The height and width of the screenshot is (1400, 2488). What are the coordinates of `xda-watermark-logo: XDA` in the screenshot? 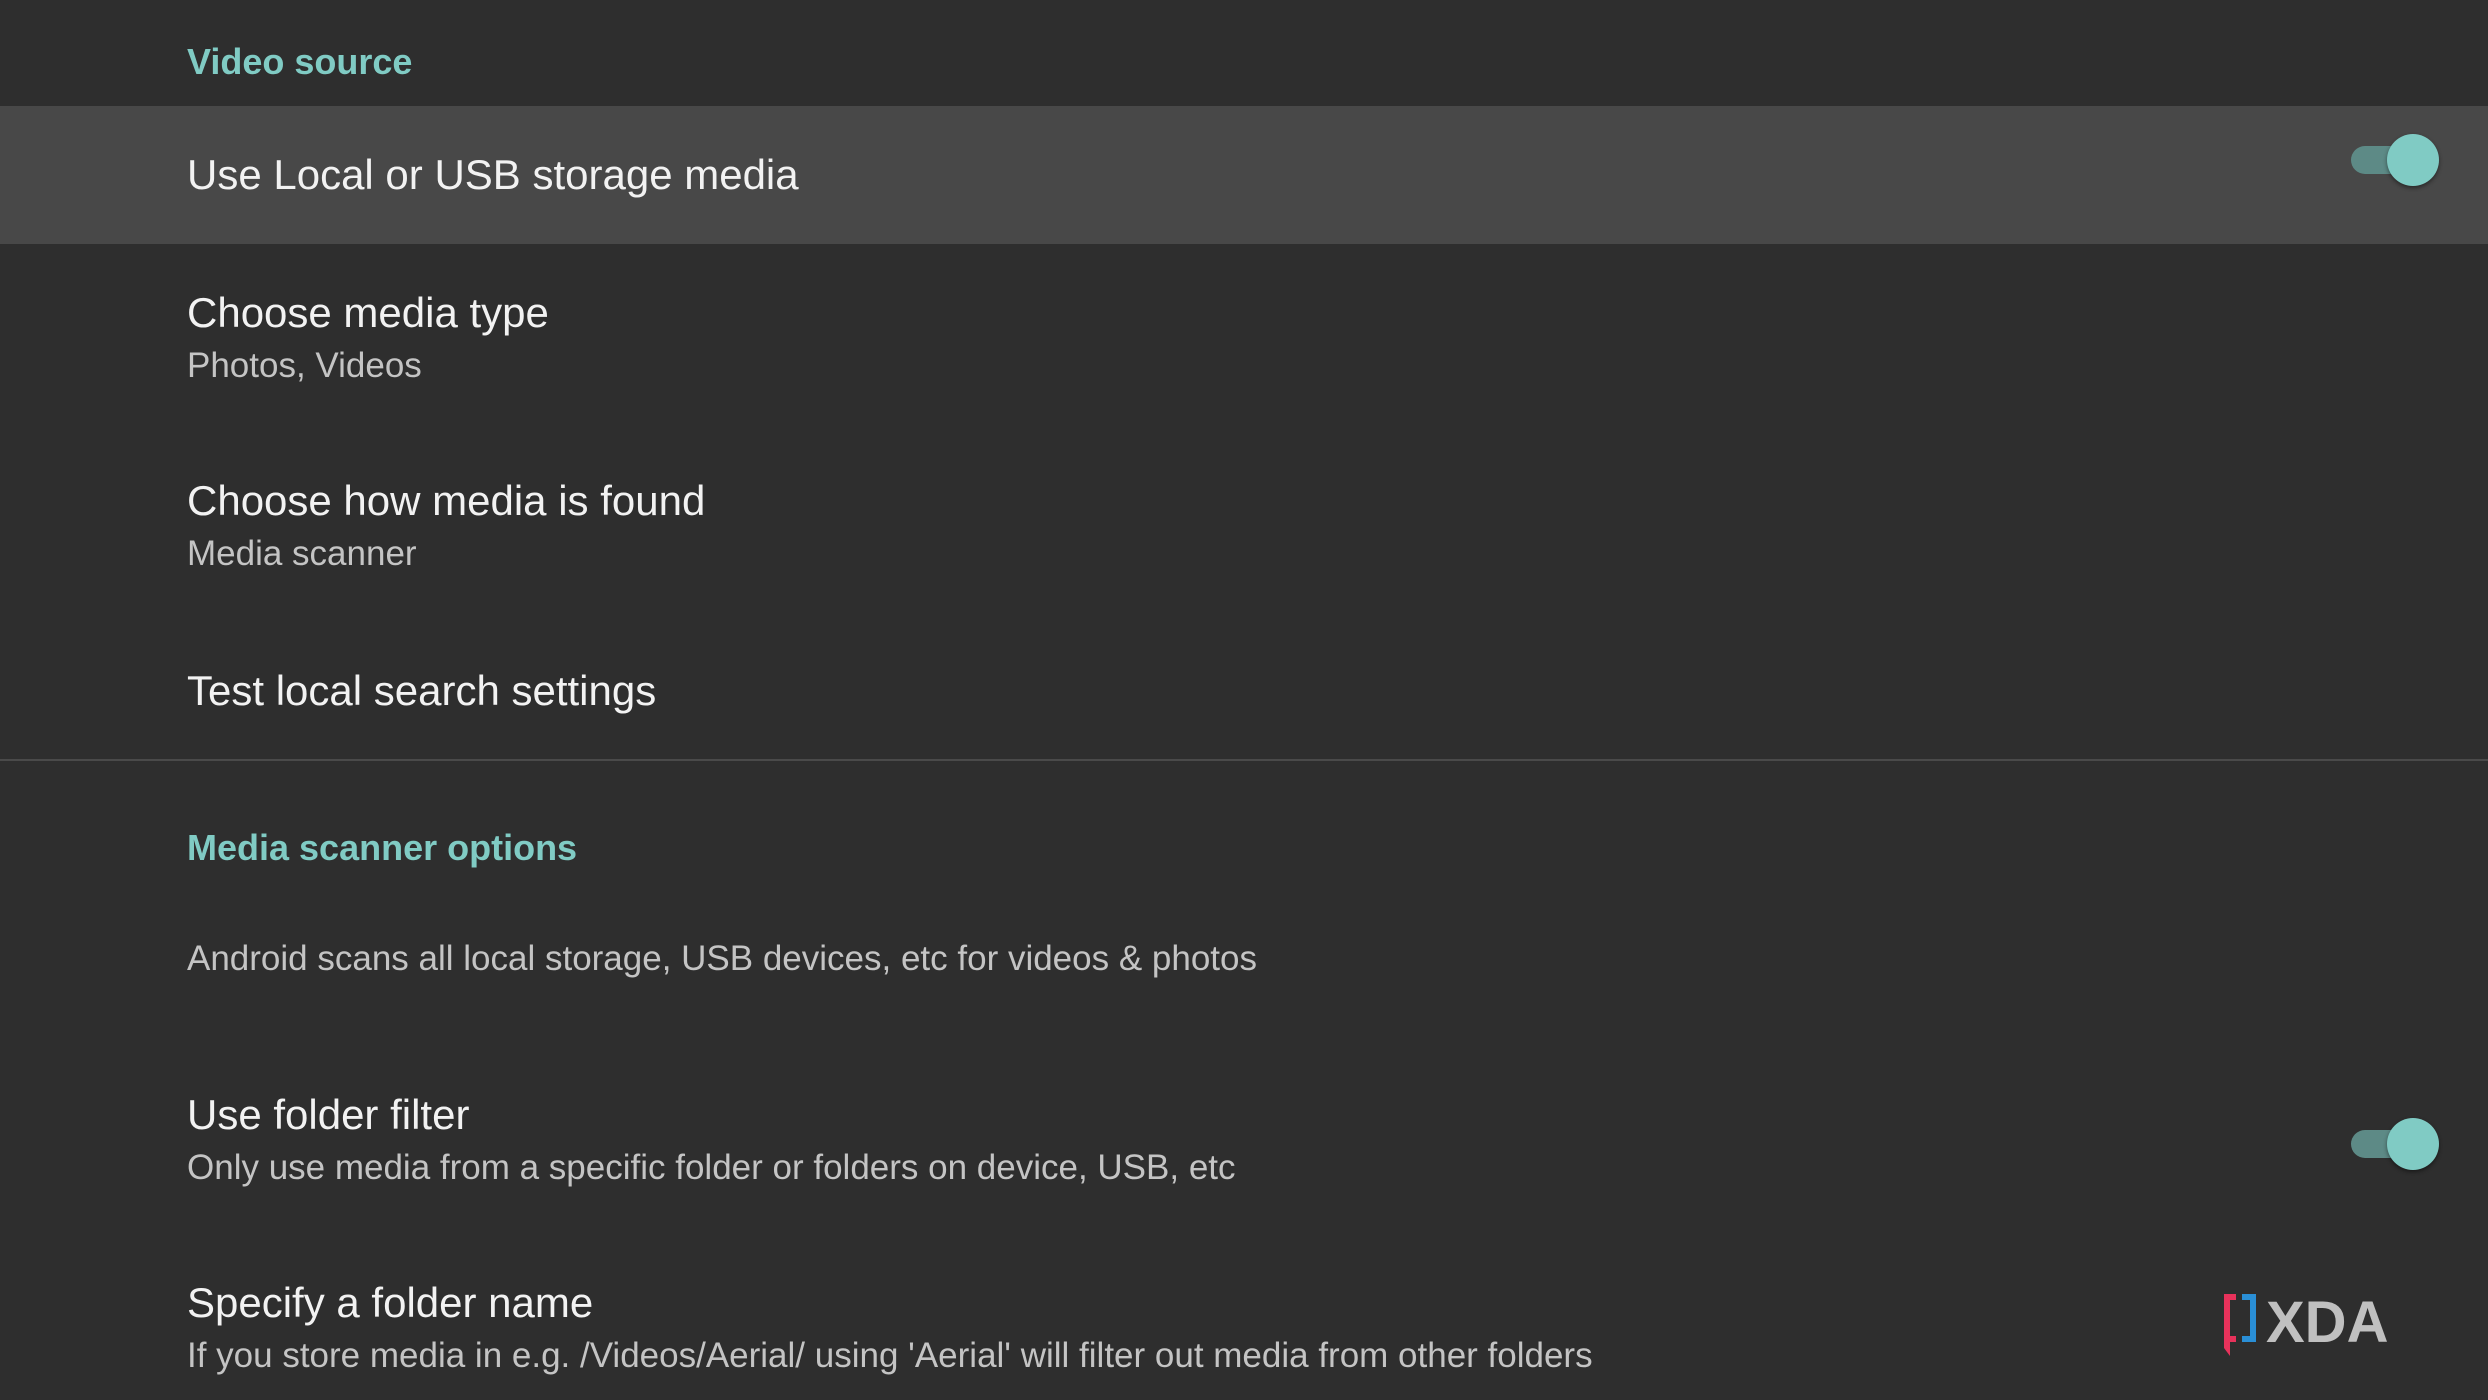 It's located at (2340, 1325).